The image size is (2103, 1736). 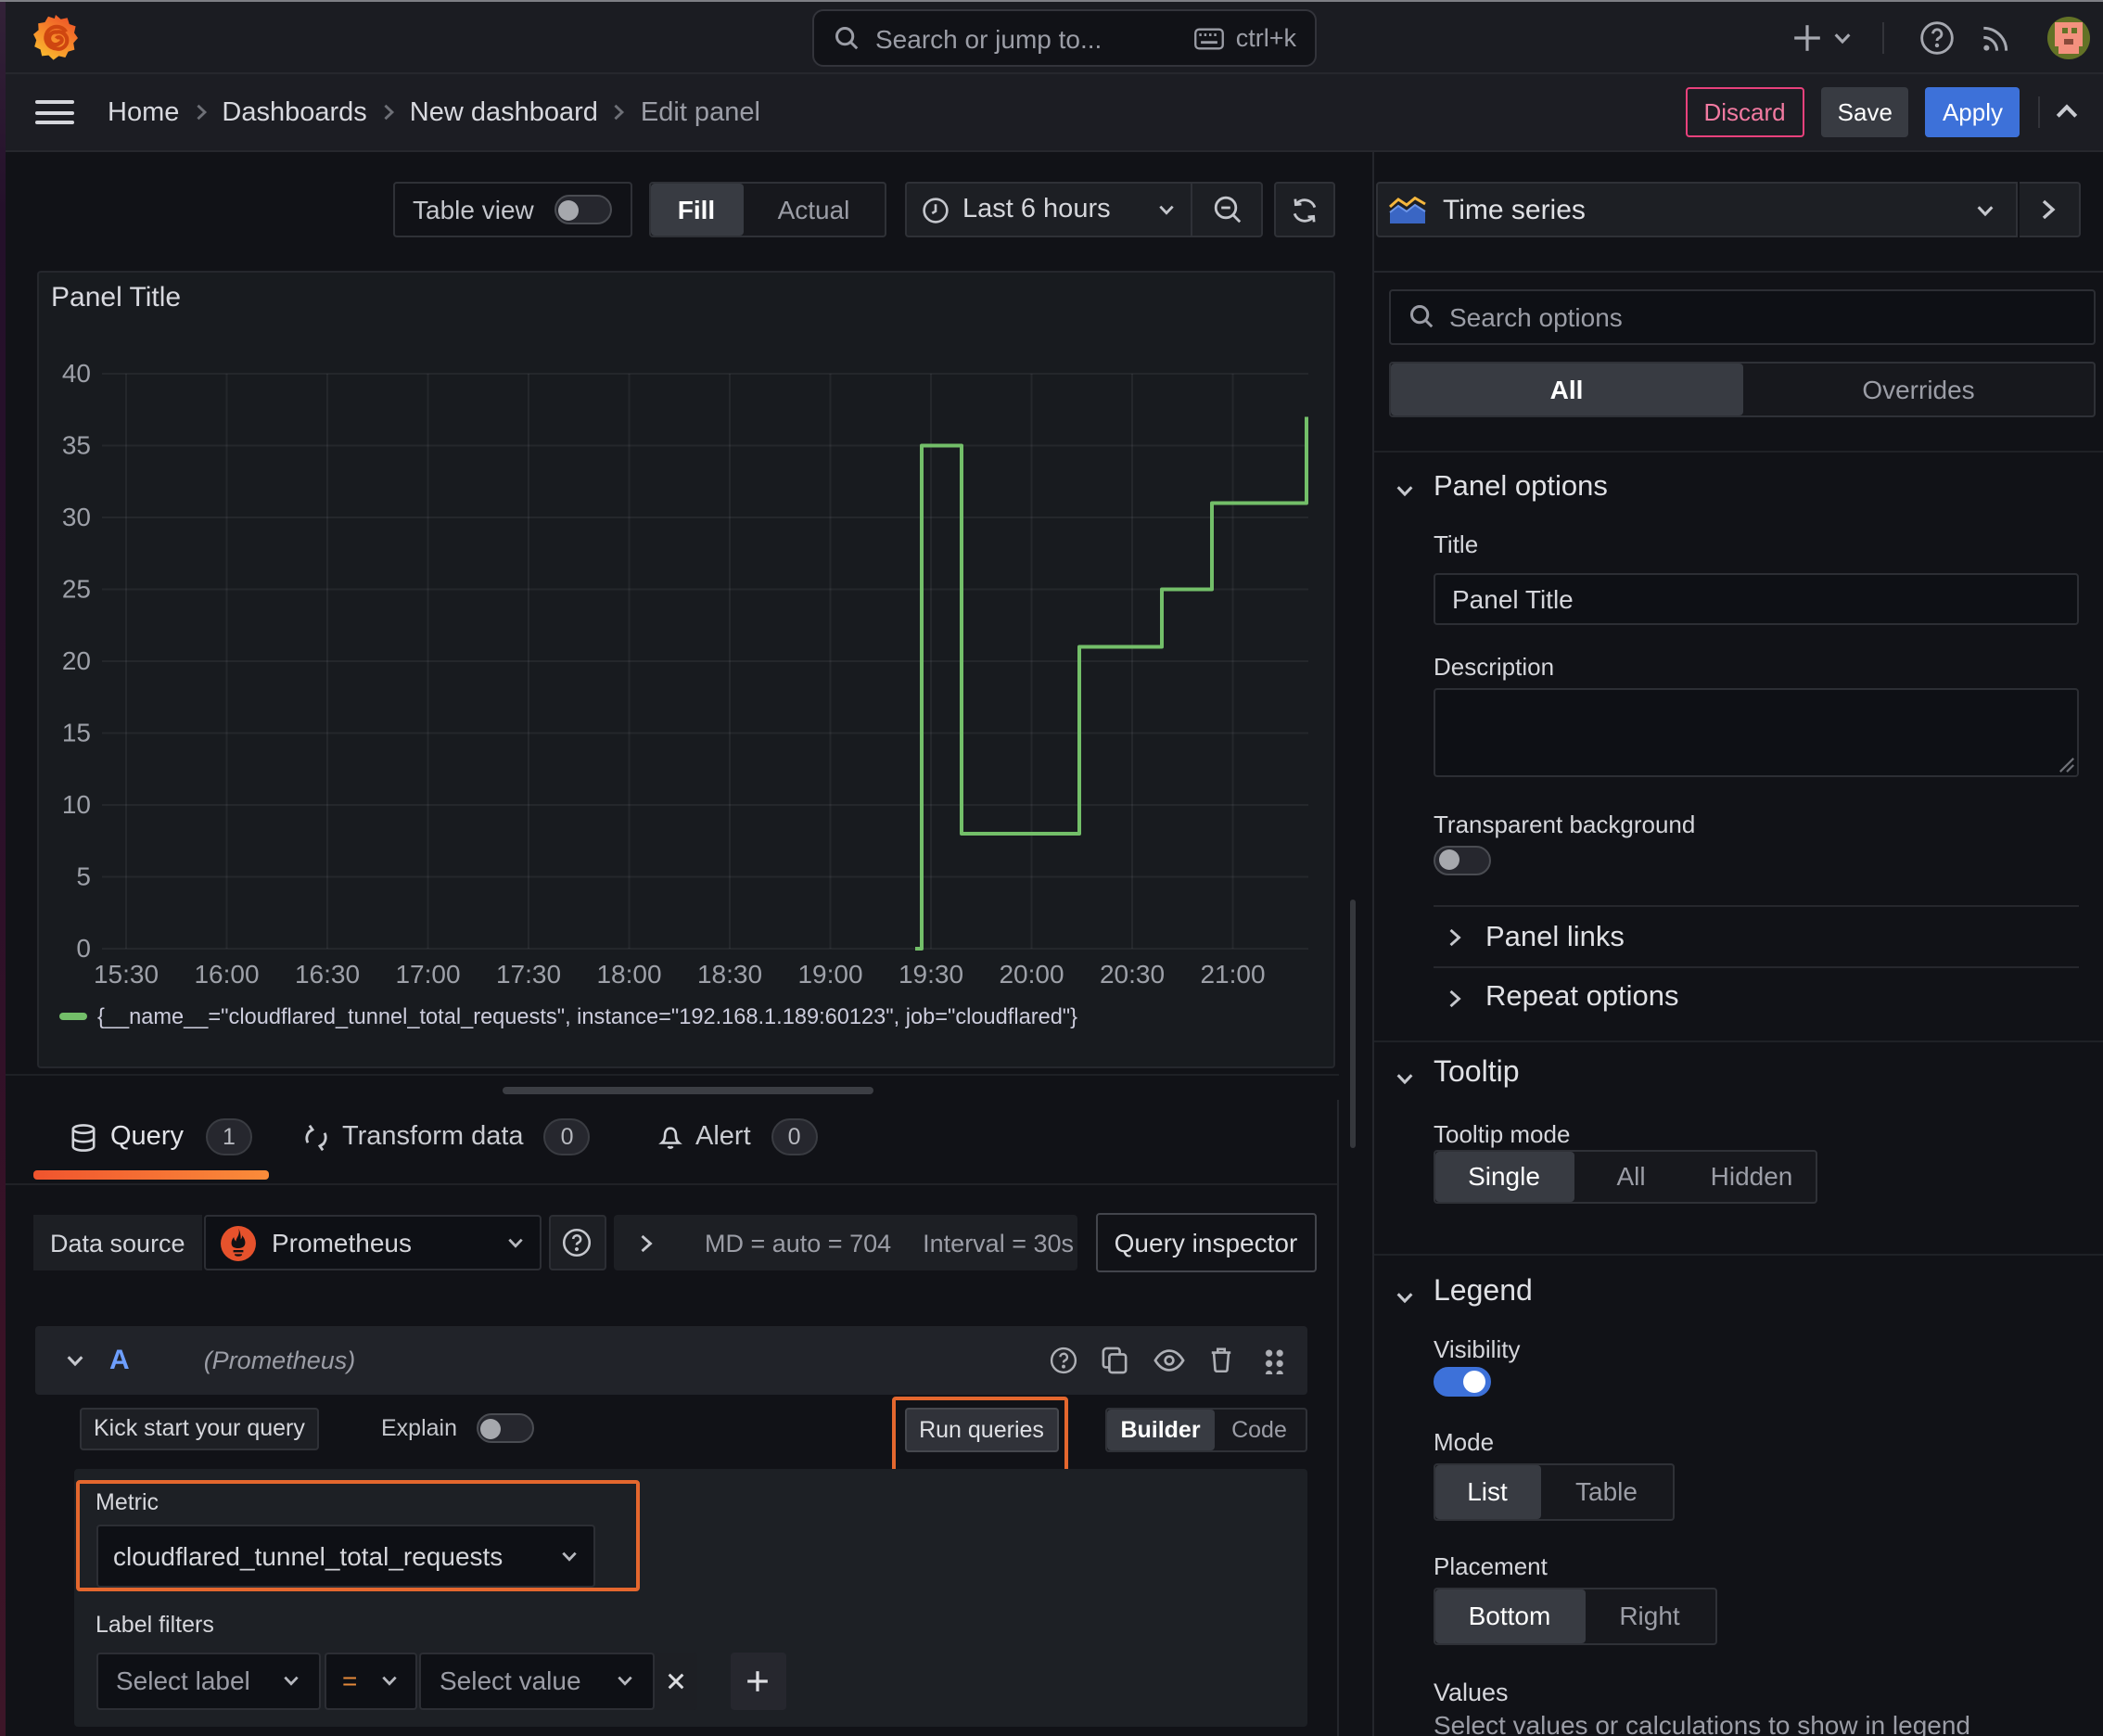 What do you see at coordinates (1030, 974) in the screenshot?
I see `svg-text: 20:00` at bounding box center [1030, 974].